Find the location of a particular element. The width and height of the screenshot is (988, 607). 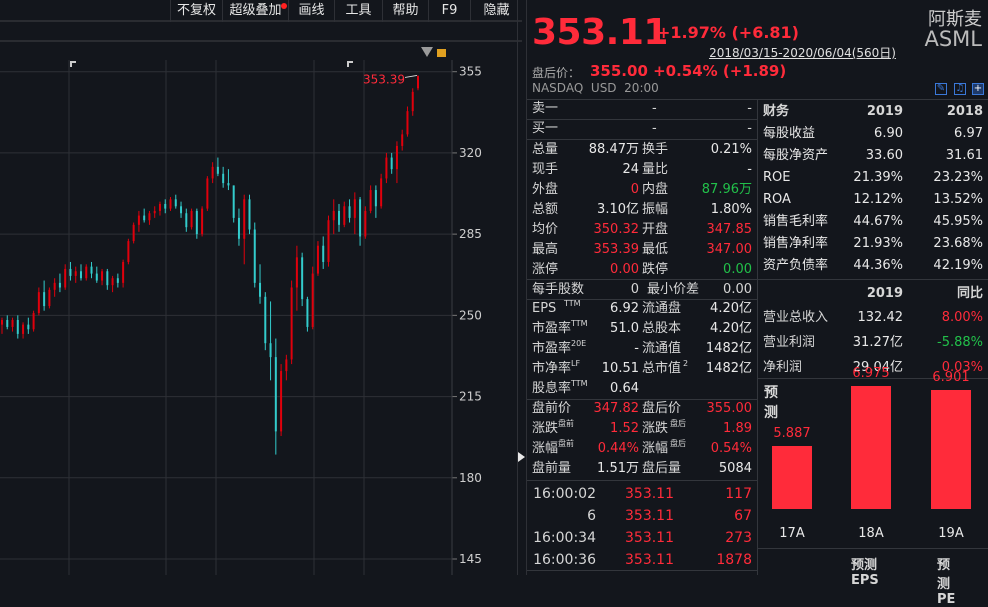

stat-label: 跌停 is located at coordinates (655, 269).